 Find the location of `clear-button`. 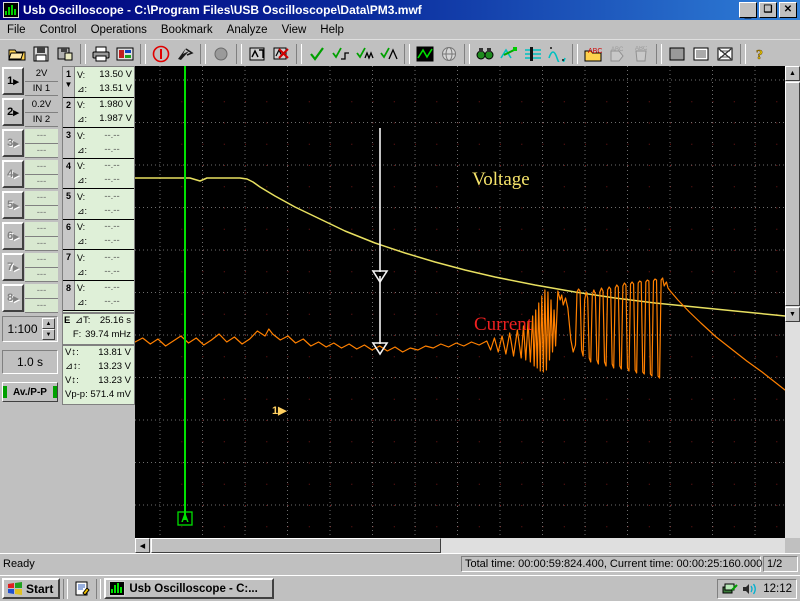

clear-button is located at coordinates (281, 54).